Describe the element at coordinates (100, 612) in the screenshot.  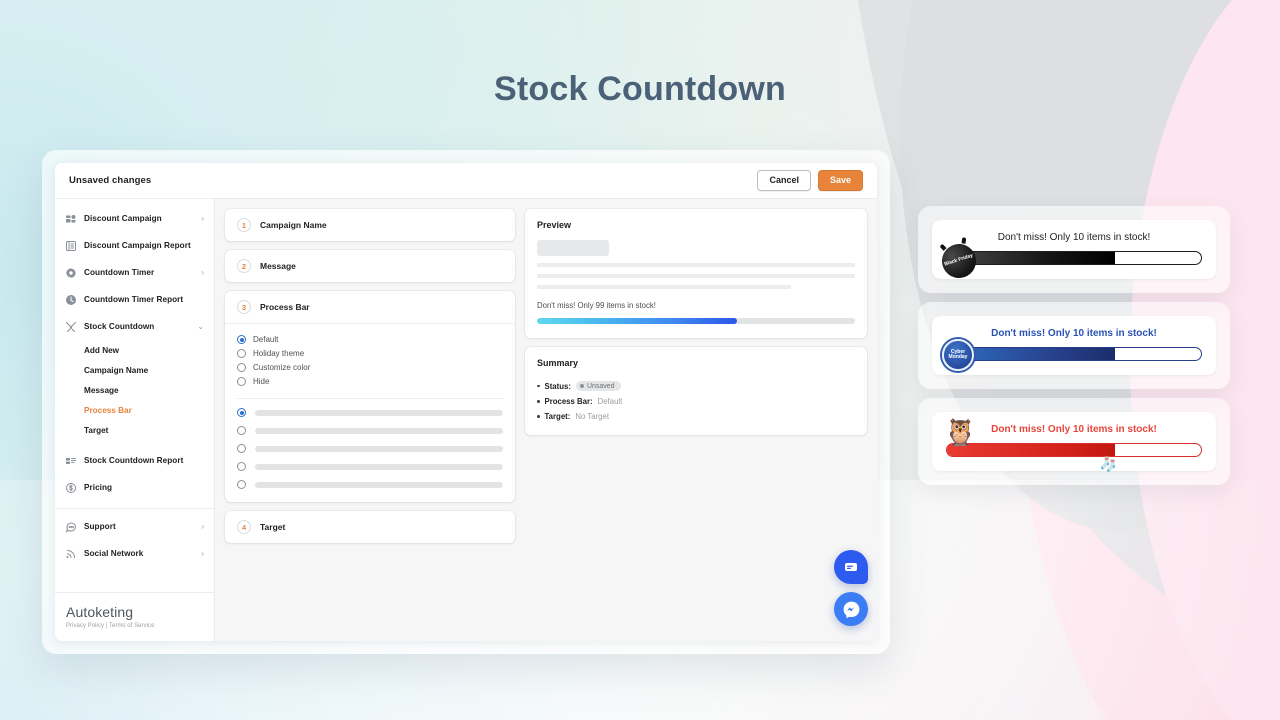
I see `brand-logo: Autoketing` at that location.